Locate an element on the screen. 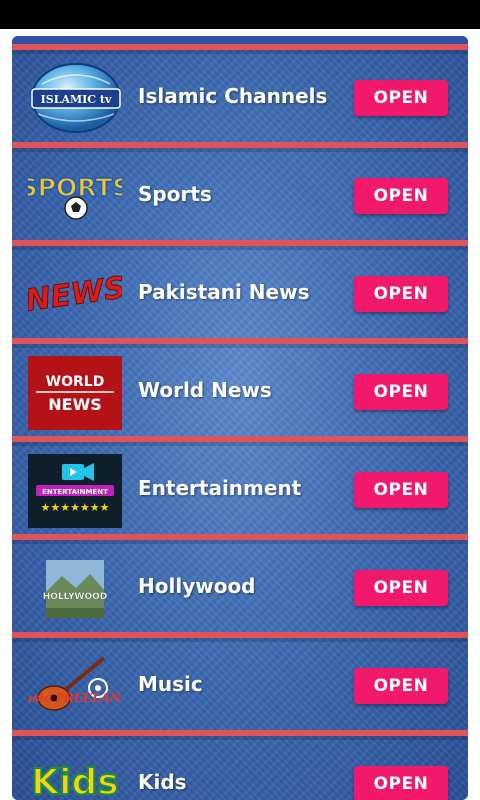 The image size is (480, 800). logo-text: ENTERTAINMENT is located at coordinates (75, 492).